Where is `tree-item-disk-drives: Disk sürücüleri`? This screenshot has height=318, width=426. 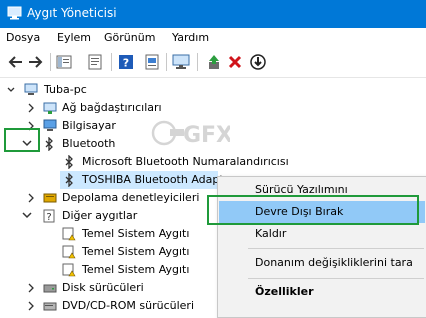 tree-item-disk-drives: Disk sürücüleri is located at coordinates (105, 288).